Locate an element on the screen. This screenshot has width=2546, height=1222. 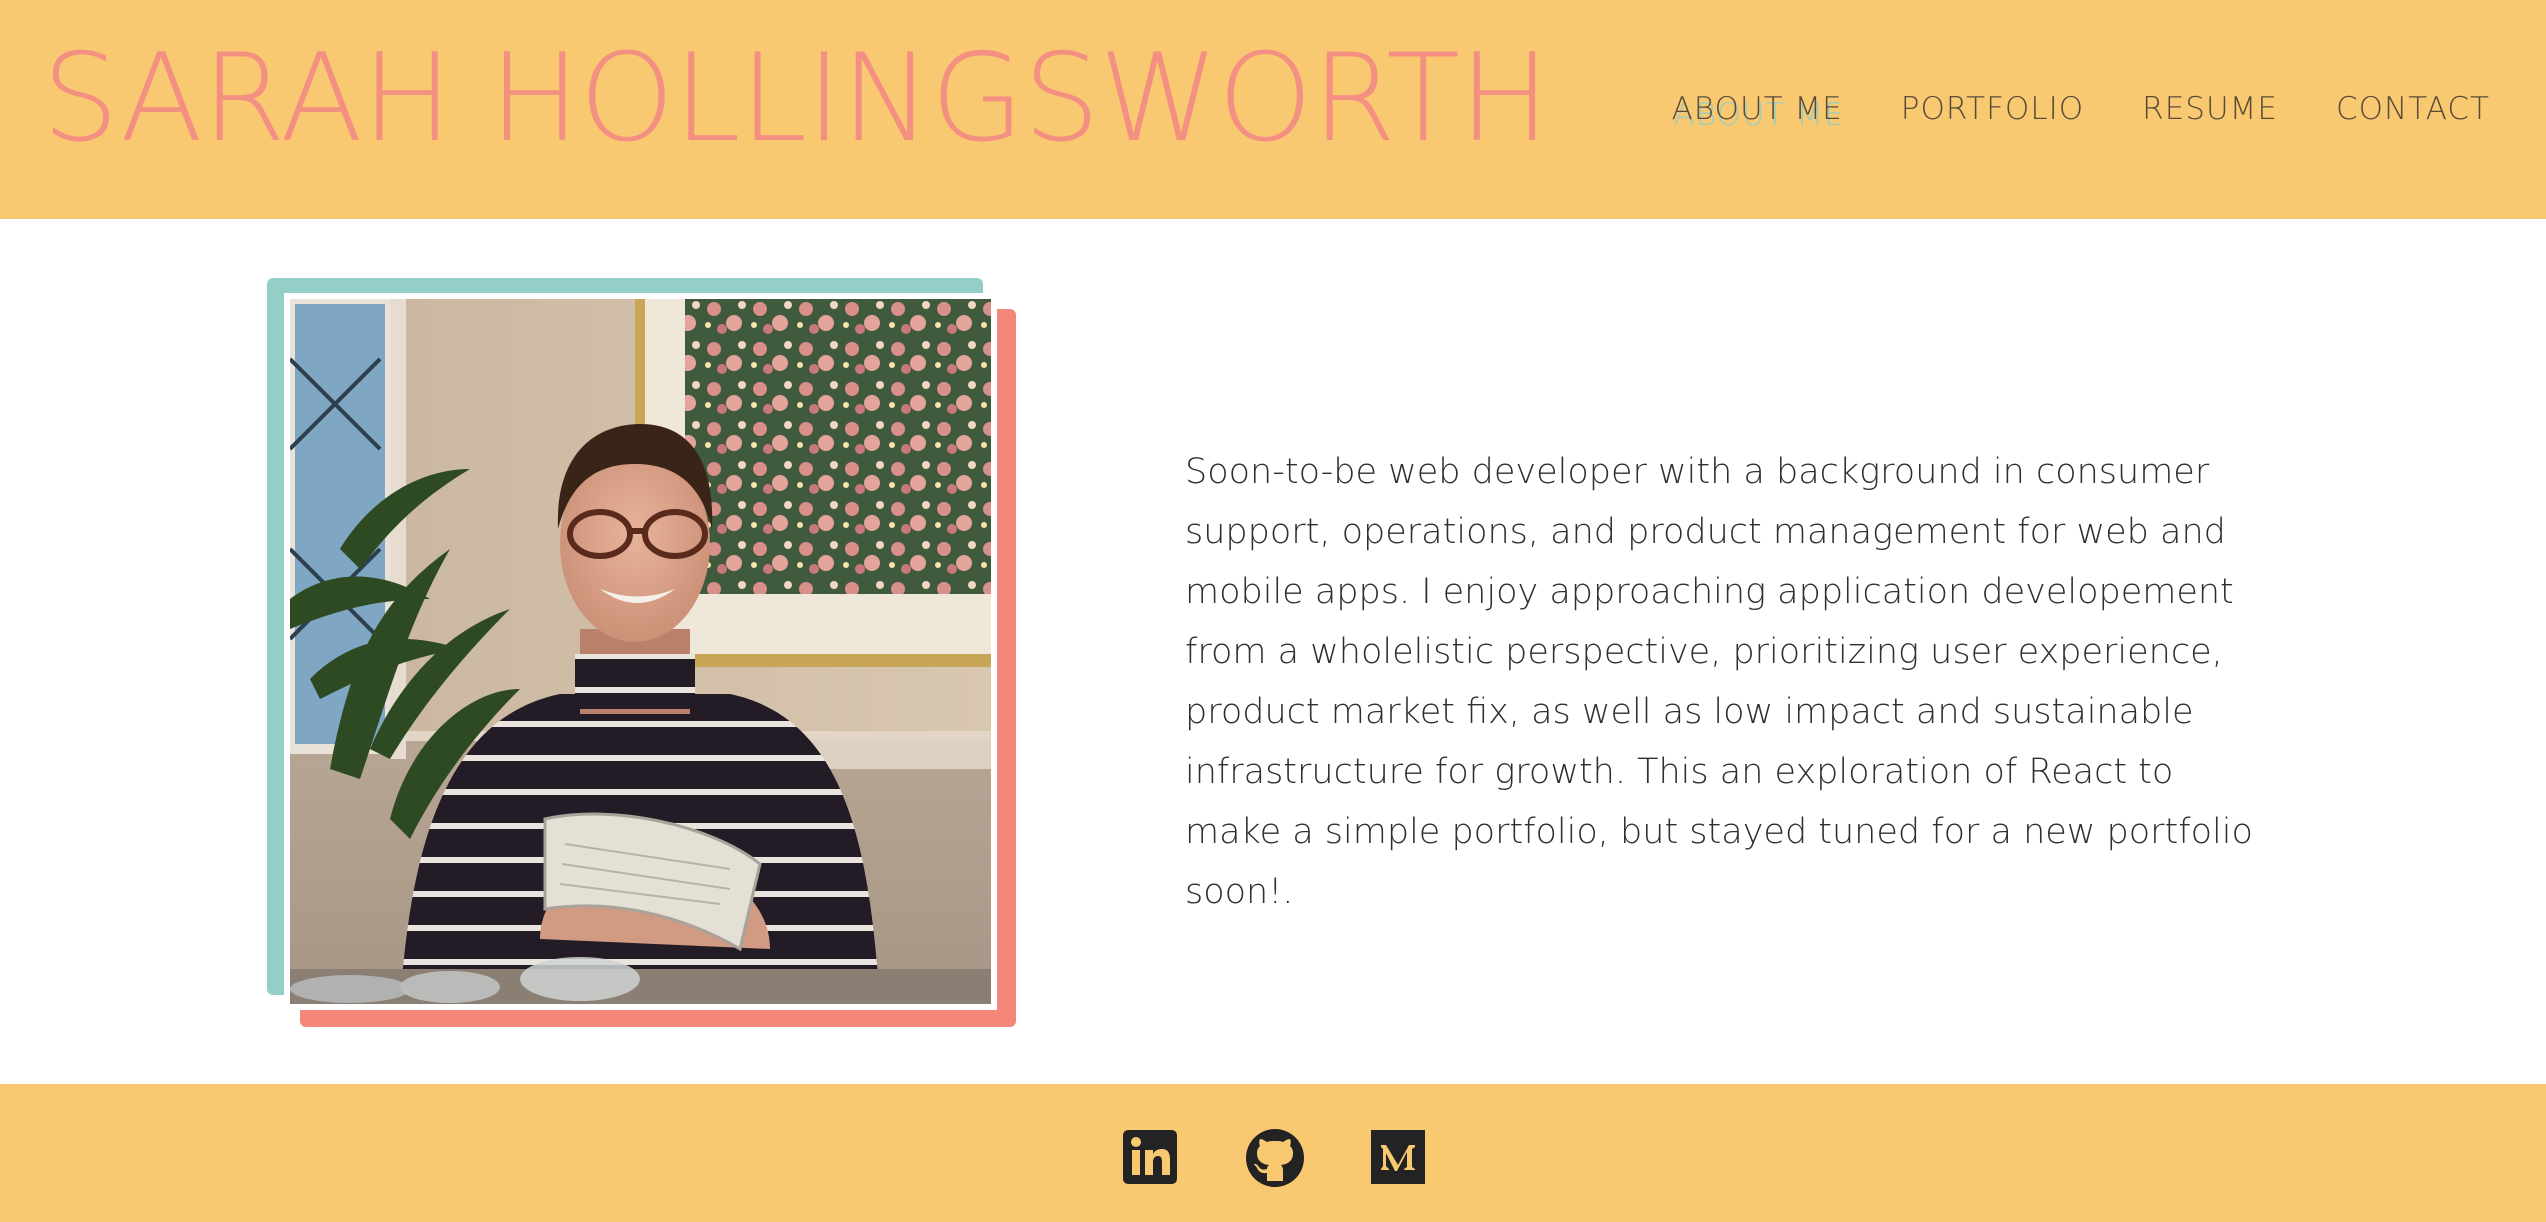
nav-resume-label: RESUME is located at coordinates (2210, 109).